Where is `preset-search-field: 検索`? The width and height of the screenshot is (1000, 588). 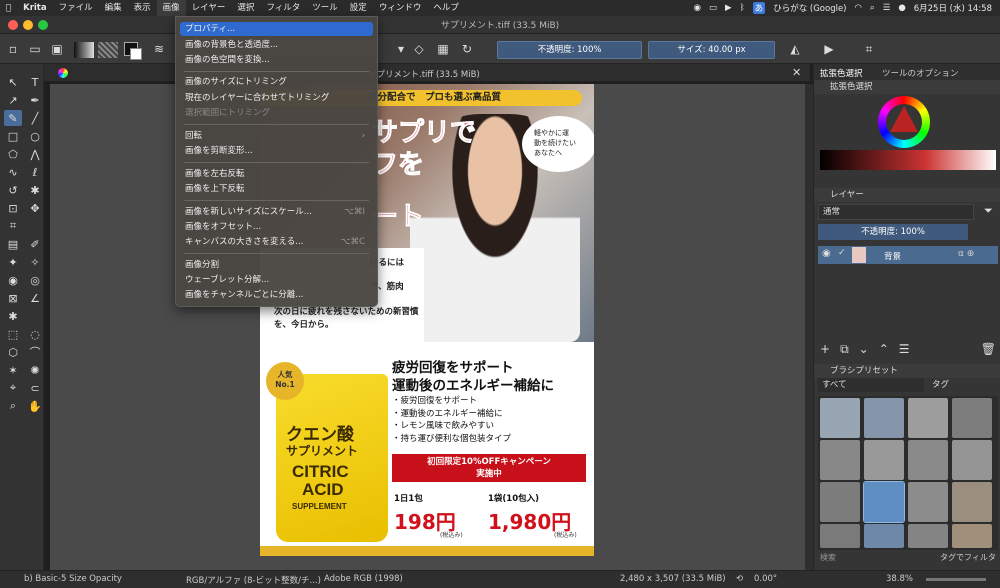 preset-search-field: 検索 is located at coordinates (870, 557).